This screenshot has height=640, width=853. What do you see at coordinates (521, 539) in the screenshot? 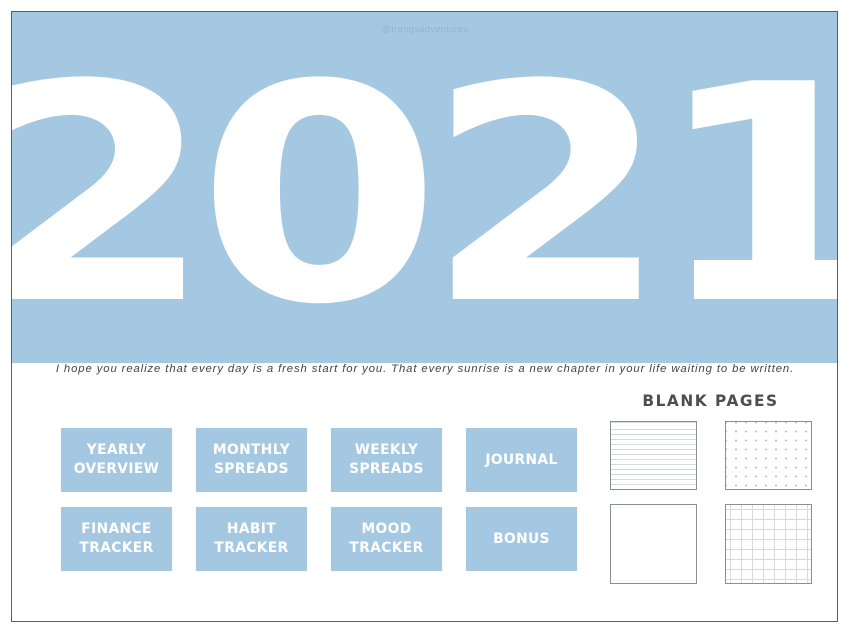
I see `nav-button-bonus: BONUS` at bounding box center [521, 539].